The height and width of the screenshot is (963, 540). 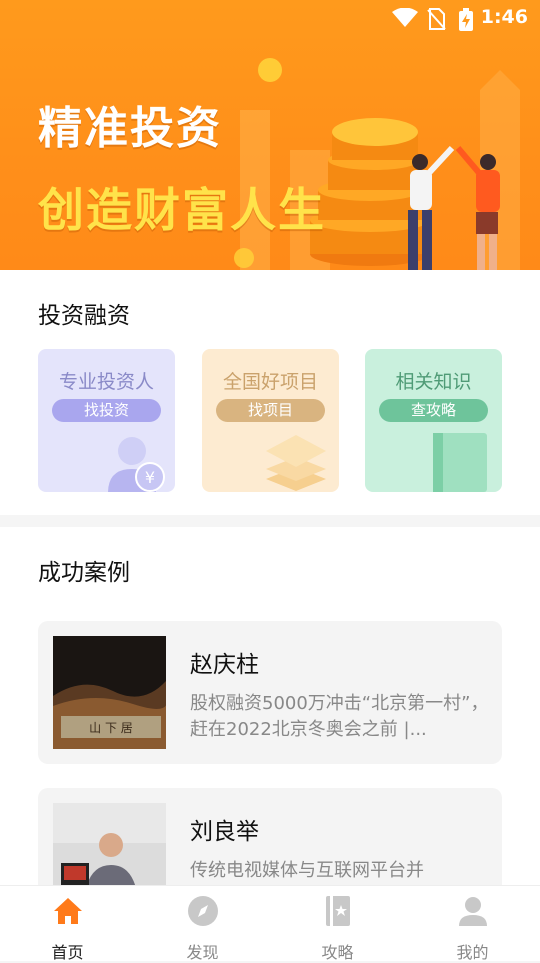 I want to click on tab-discover: 发现, so click(x=202, y=924).